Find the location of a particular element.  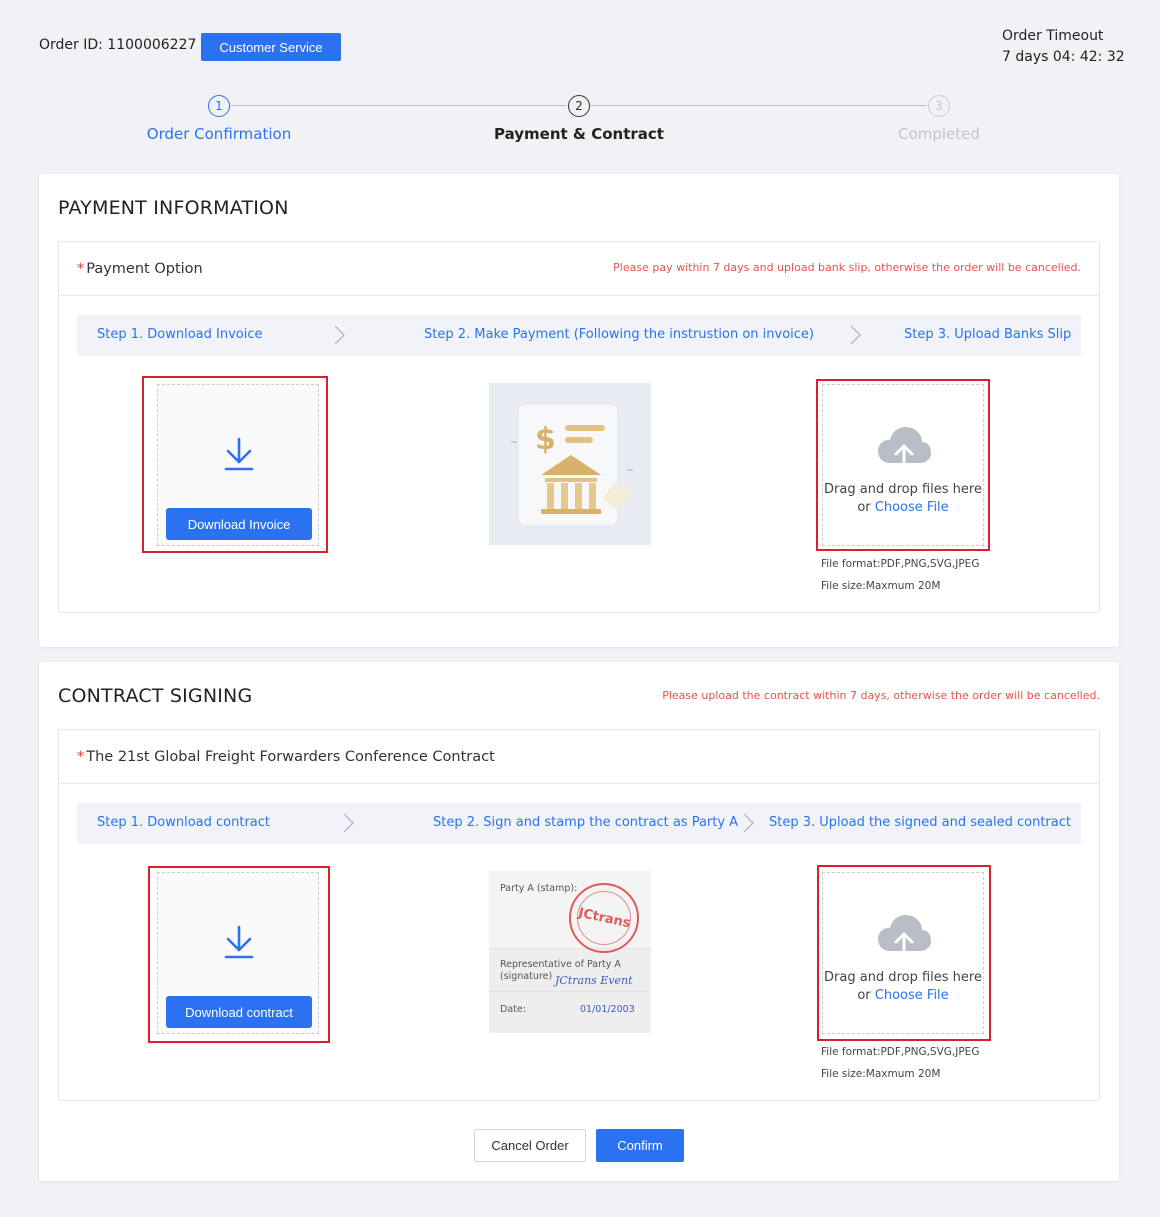

confirm-button: Confirm is located at coordinates (640, 1145).